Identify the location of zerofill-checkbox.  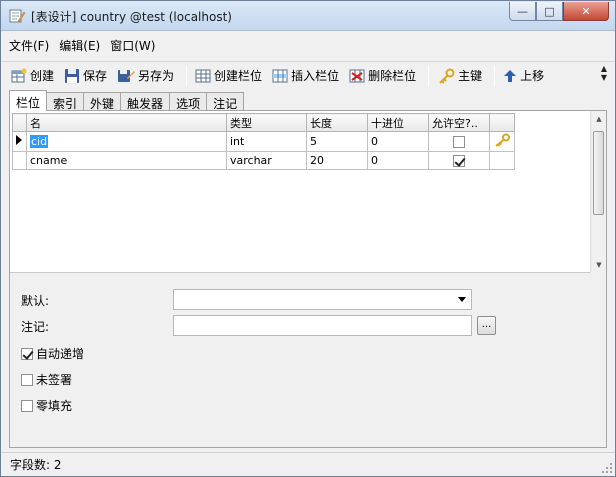
(27, 405).